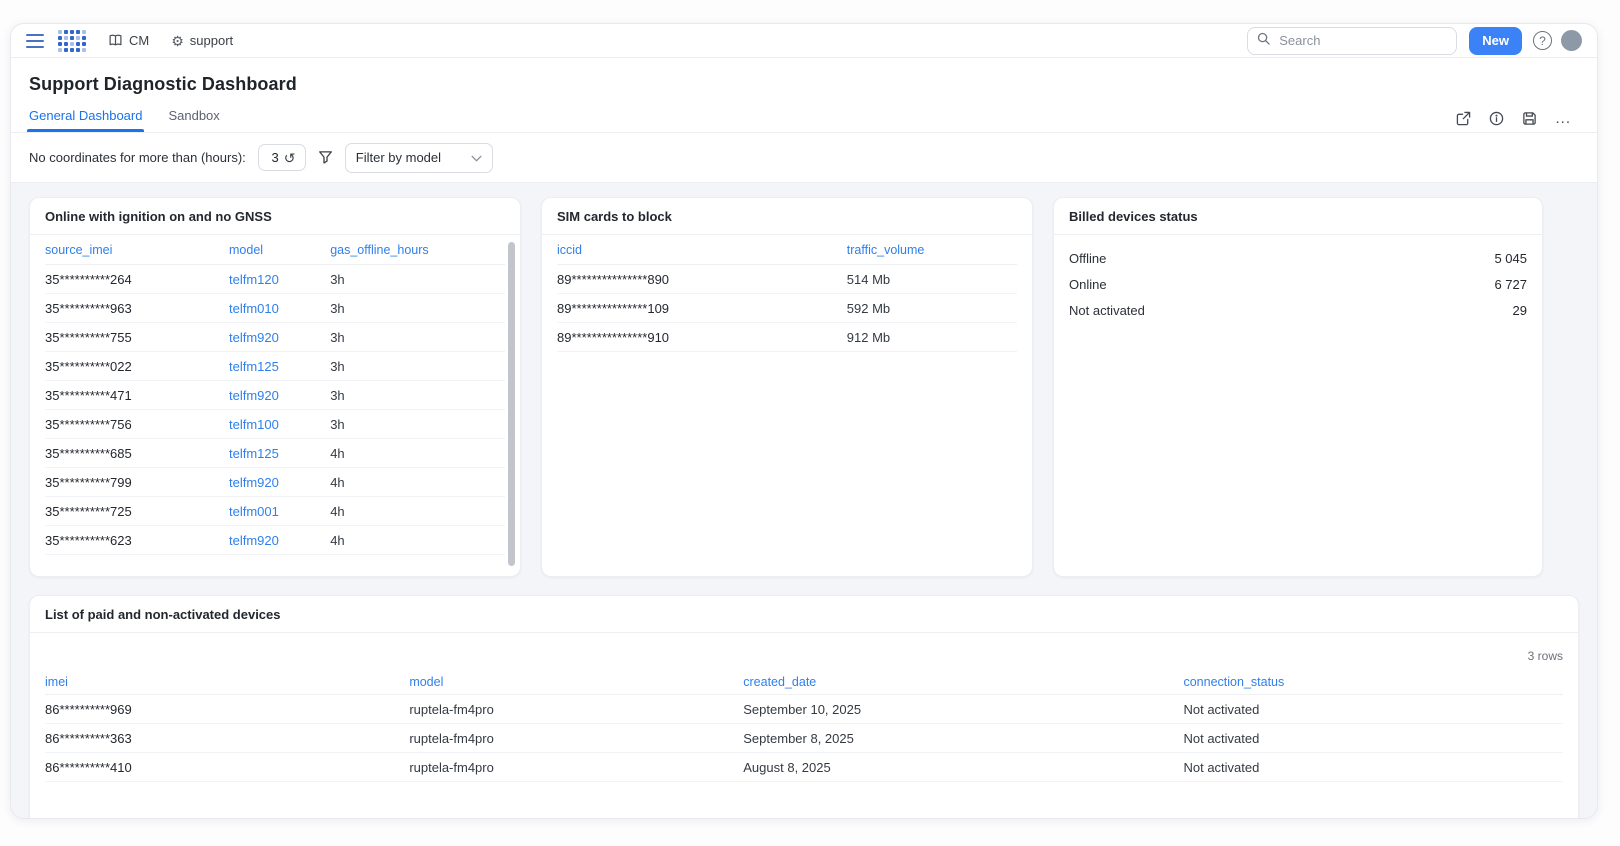  I want to click on filter-funnel-icon, so click(325, 157).